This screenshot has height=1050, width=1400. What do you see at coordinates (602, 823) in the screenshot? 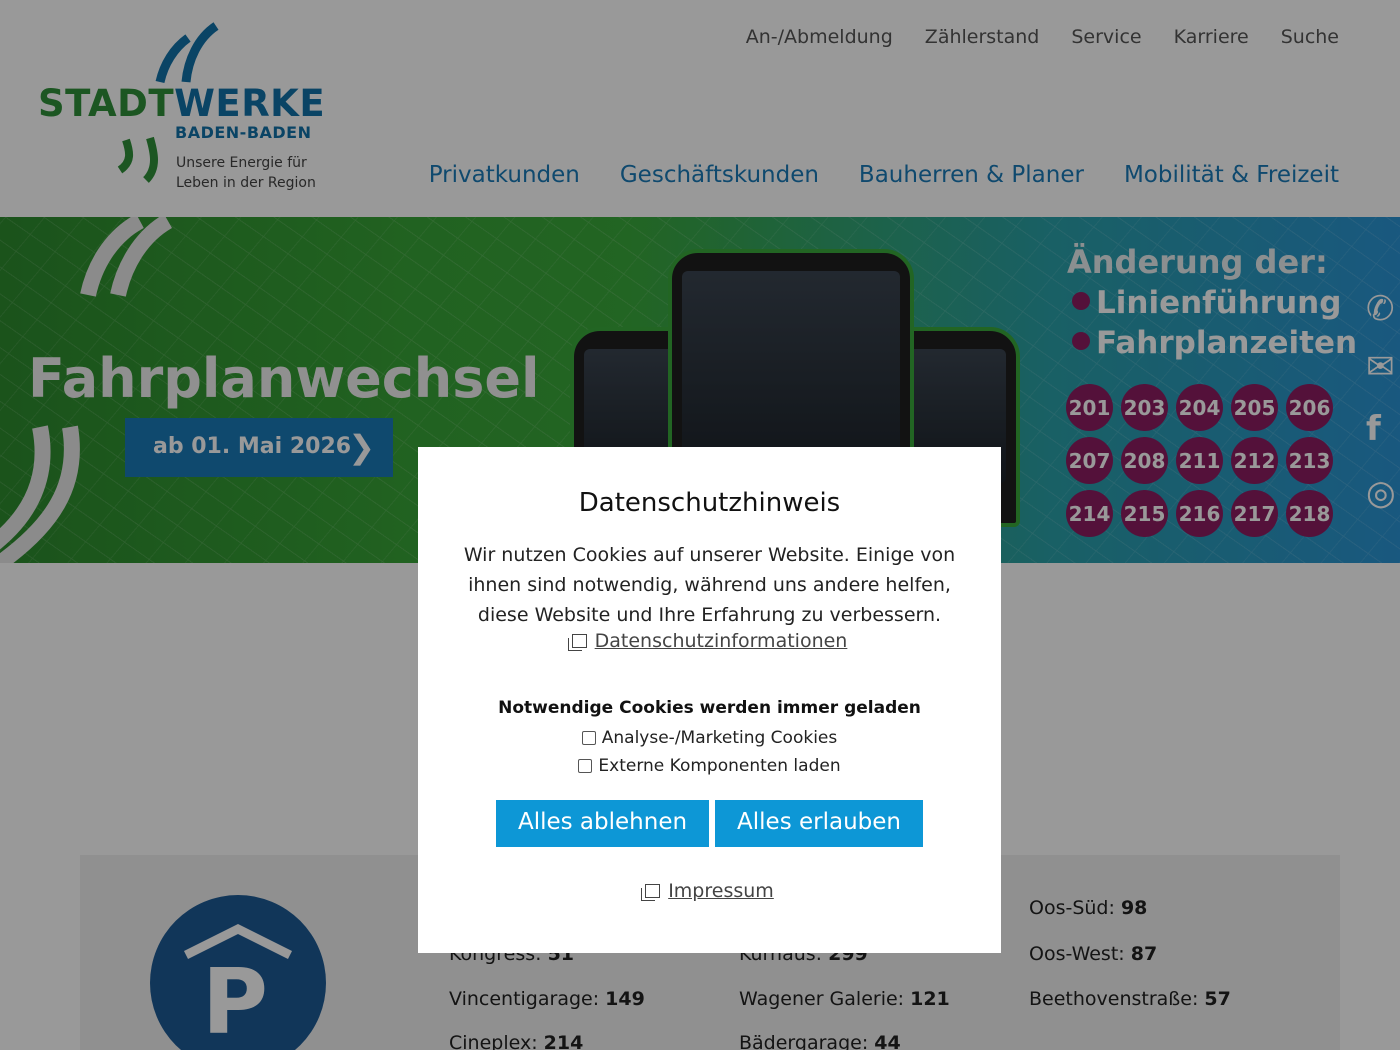
I see `reject-all-button: Alles ablehnen` at bounding box center [602, 823].